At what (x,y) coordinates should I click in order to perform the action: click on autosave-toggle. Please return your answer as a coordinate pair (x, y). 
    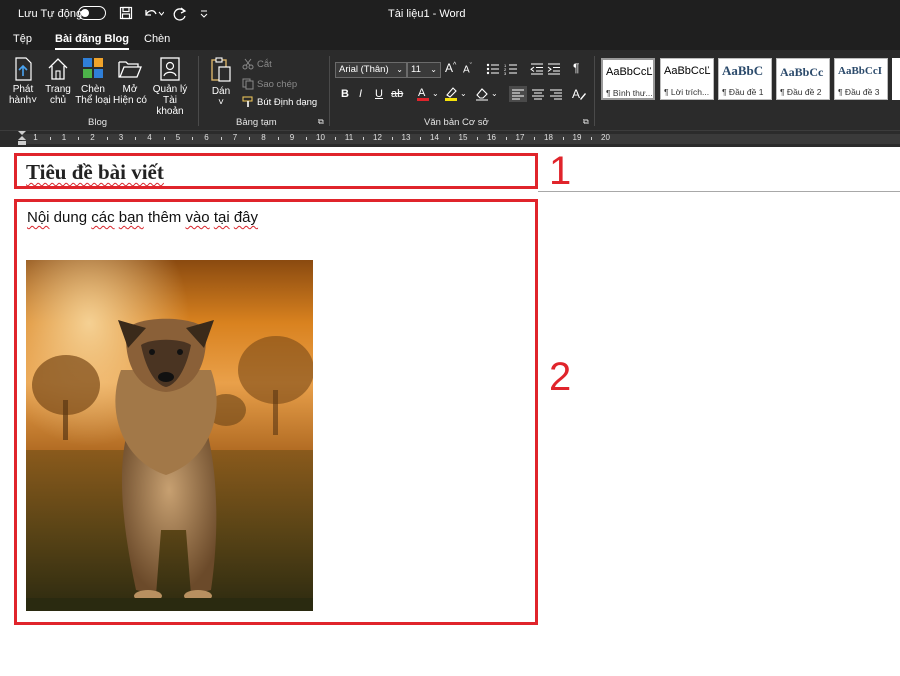
    Looking at the image, I should click on (92, 13).